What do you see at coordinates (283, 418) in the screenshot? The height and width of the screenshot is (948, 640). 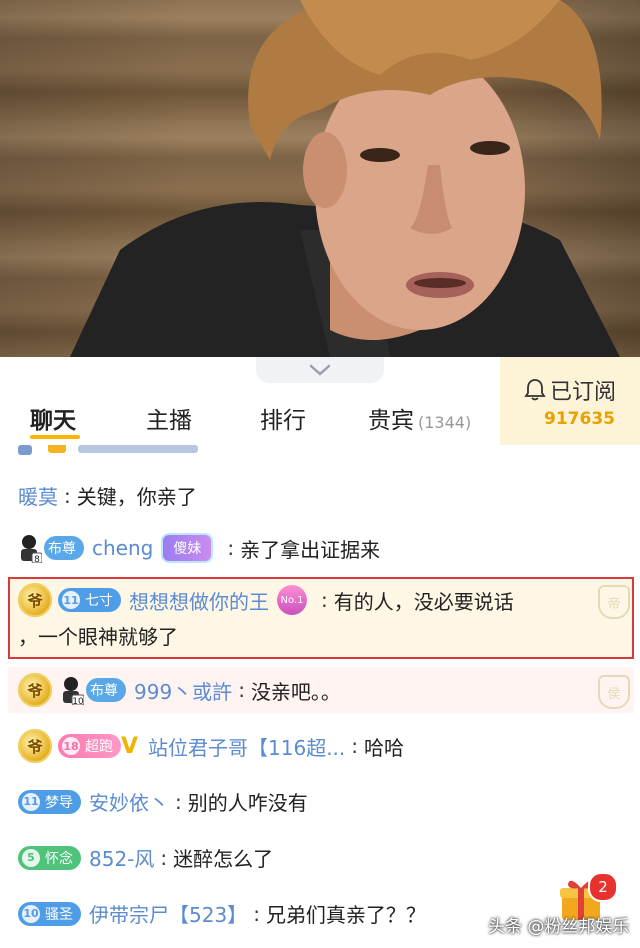 I see `tab-ranking: 排行` at bounding box center [283, 418].